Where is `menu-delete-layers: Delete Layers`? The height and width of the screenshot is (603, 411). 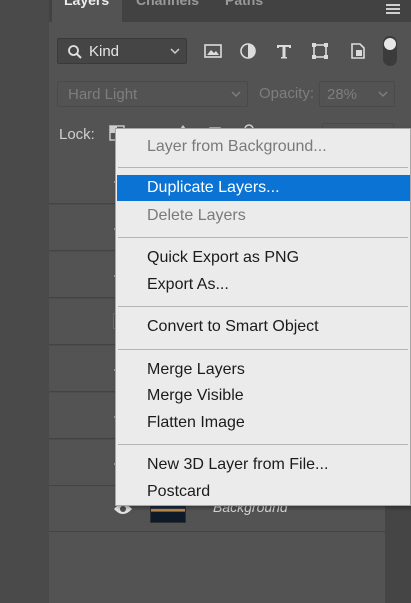 menu-delete-layers: Delete Layers is located at coordinates (263, 216).